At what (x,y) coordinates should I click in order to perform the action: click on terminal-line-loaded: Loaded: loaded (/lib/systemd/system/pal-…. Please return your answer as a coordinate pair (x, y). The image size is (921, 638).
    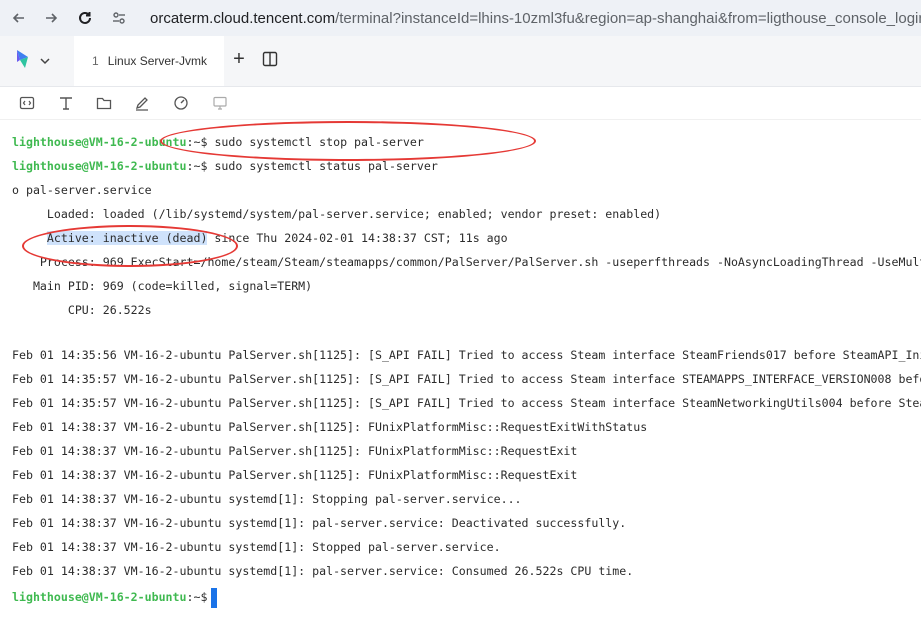
    Looking at the image, I should click on (337, 214).